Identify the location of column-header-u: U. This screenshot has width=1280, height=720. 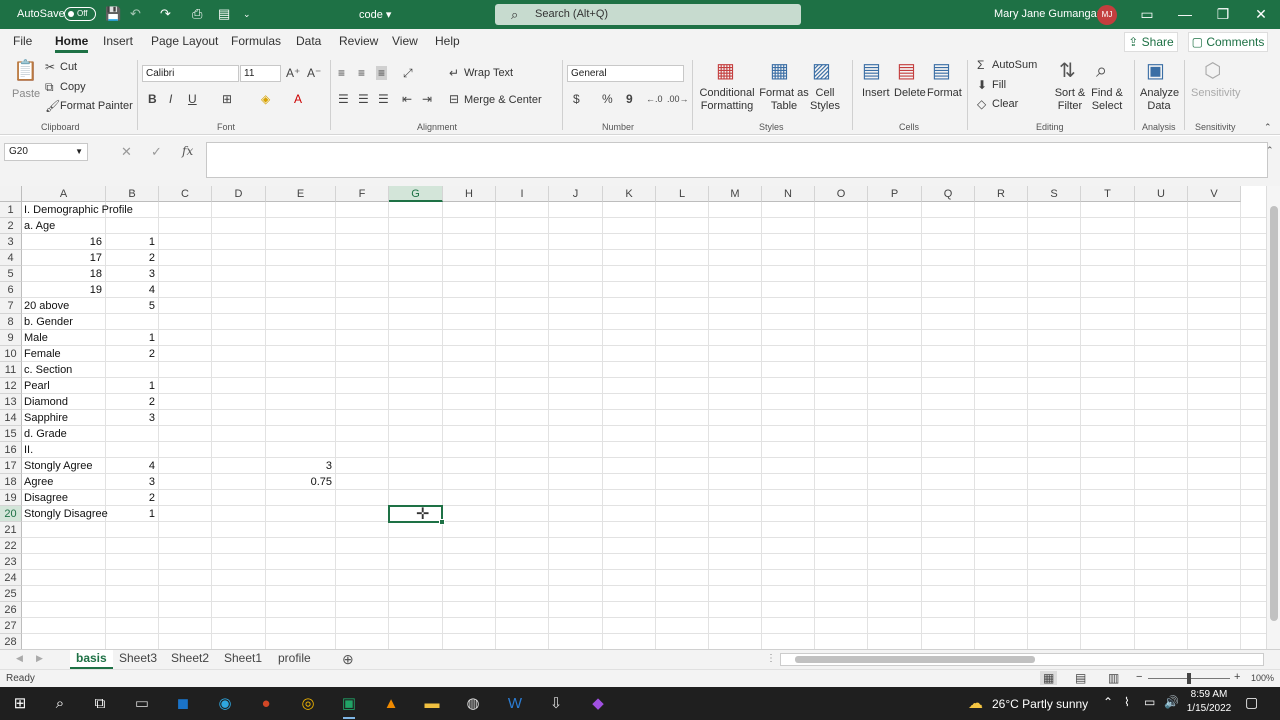
(1161, 194).